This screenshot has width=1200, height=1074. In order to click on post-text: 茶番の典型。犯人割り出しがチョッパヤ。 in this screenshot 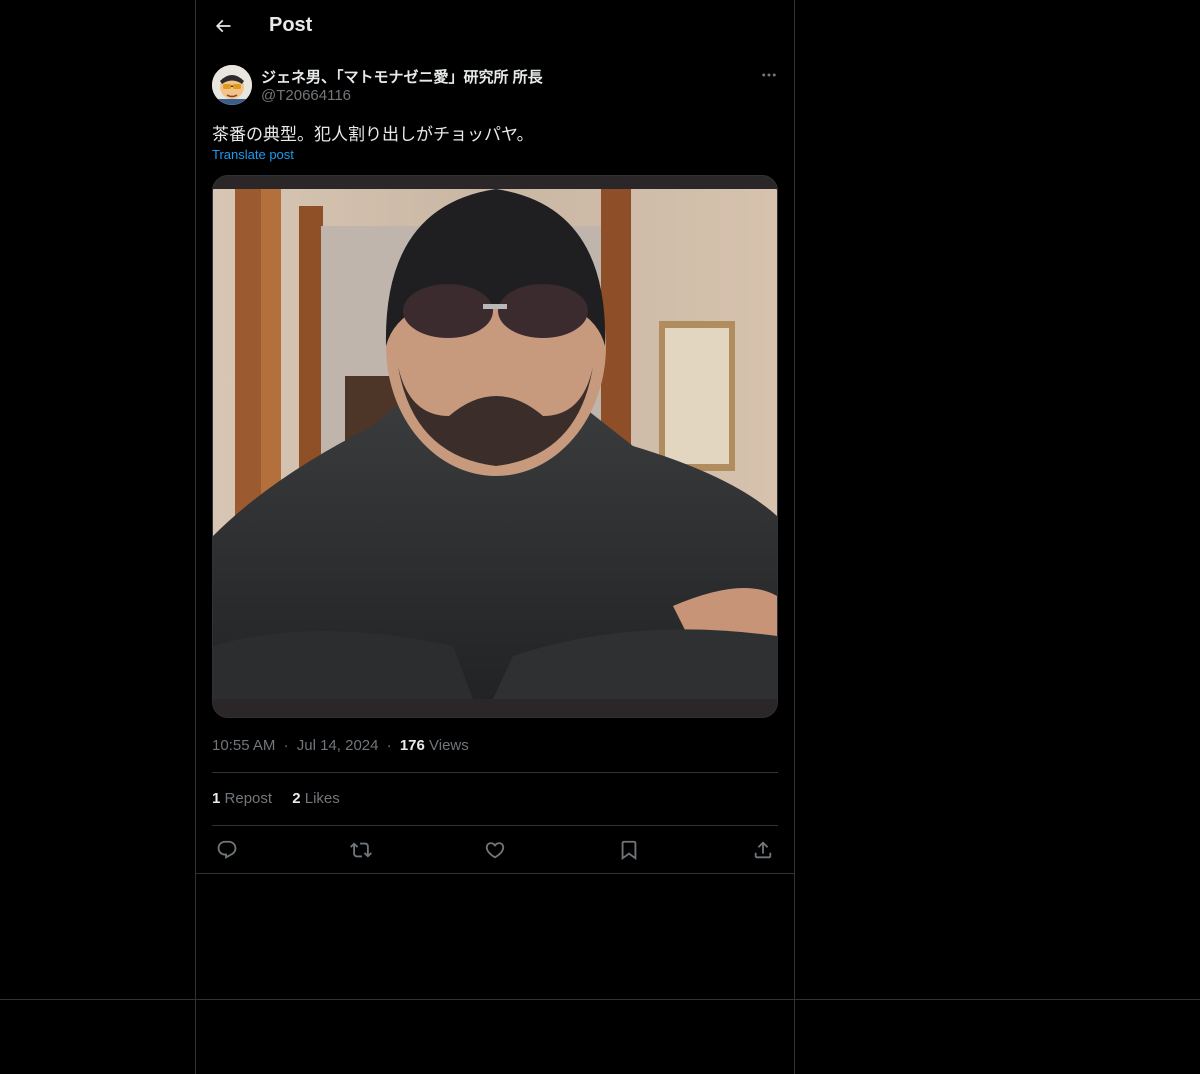, I will do `click(373, 134)`.